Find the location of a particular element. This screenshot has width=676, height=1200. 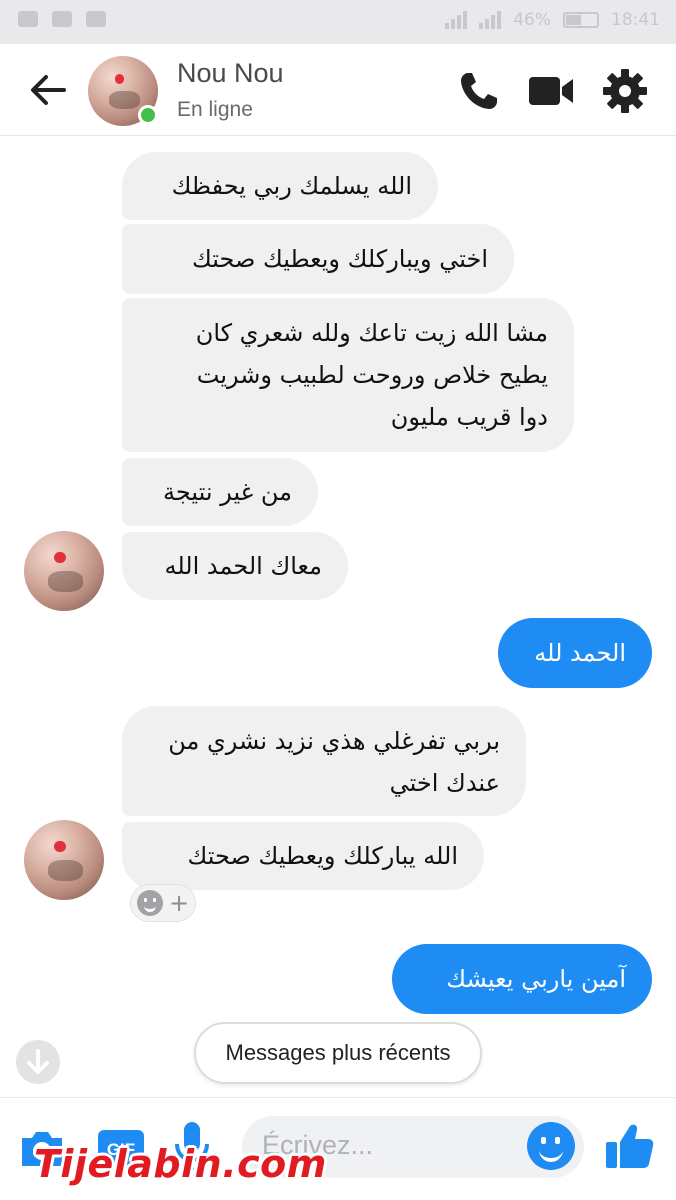

outgoing-message: آمين ياربي يعيشك is located at coordinates (522, 979).